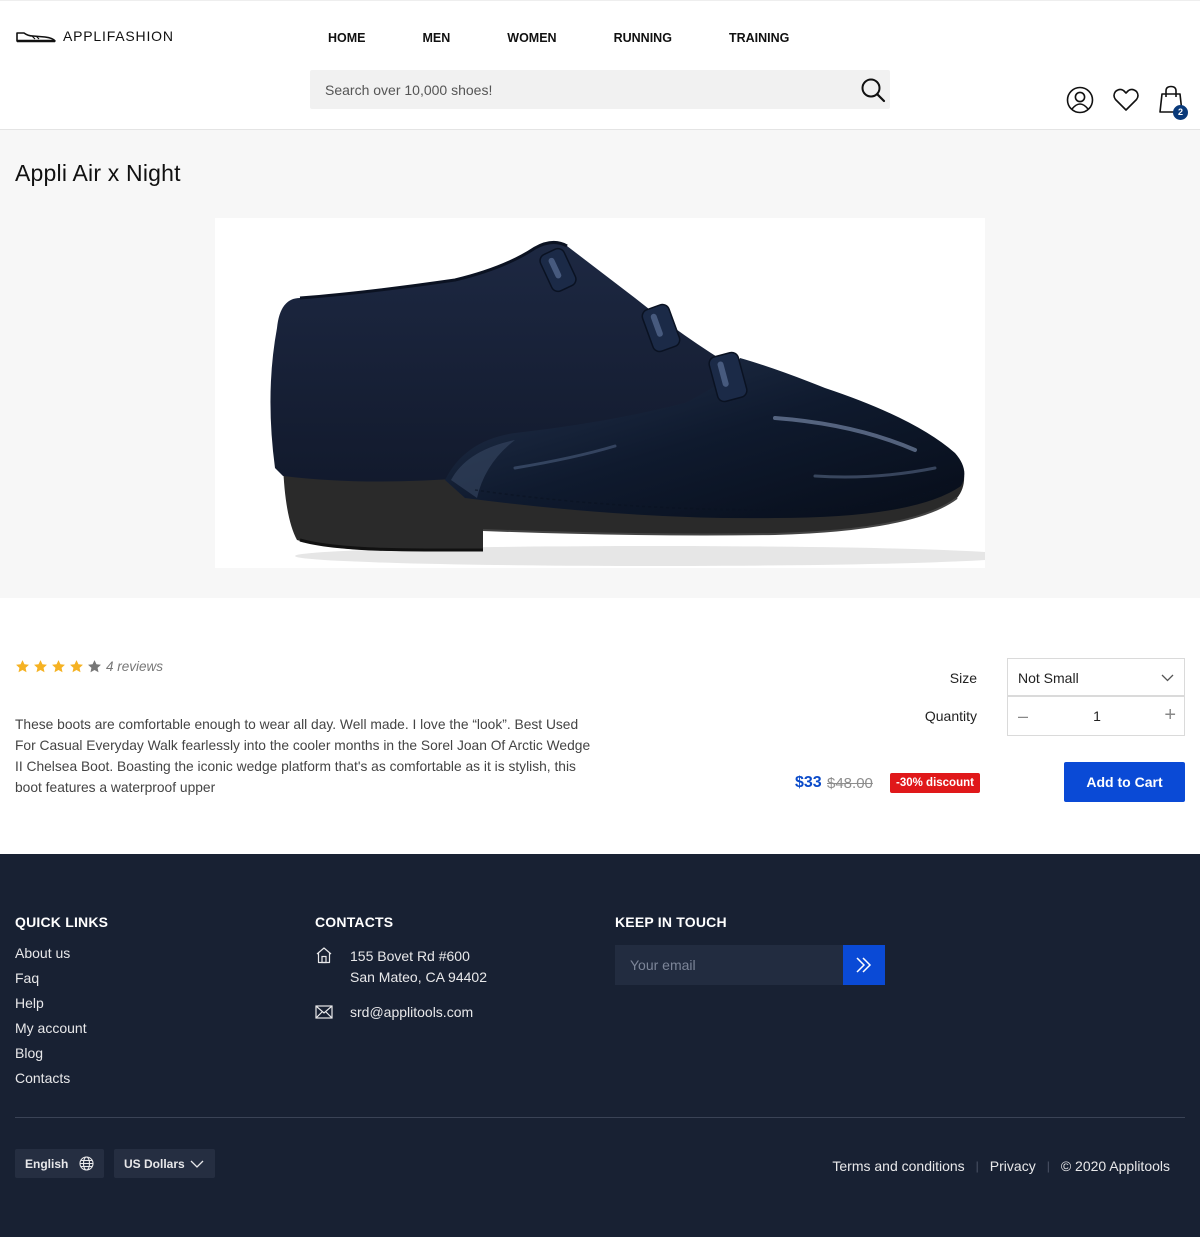 Image resolution: width=1200 pixels, height=1237 pixels. What do you see at coordinates (1170, 715) in the screenshot?
I see `quantity-increase-button: +` at bounding box center [1170, 715].